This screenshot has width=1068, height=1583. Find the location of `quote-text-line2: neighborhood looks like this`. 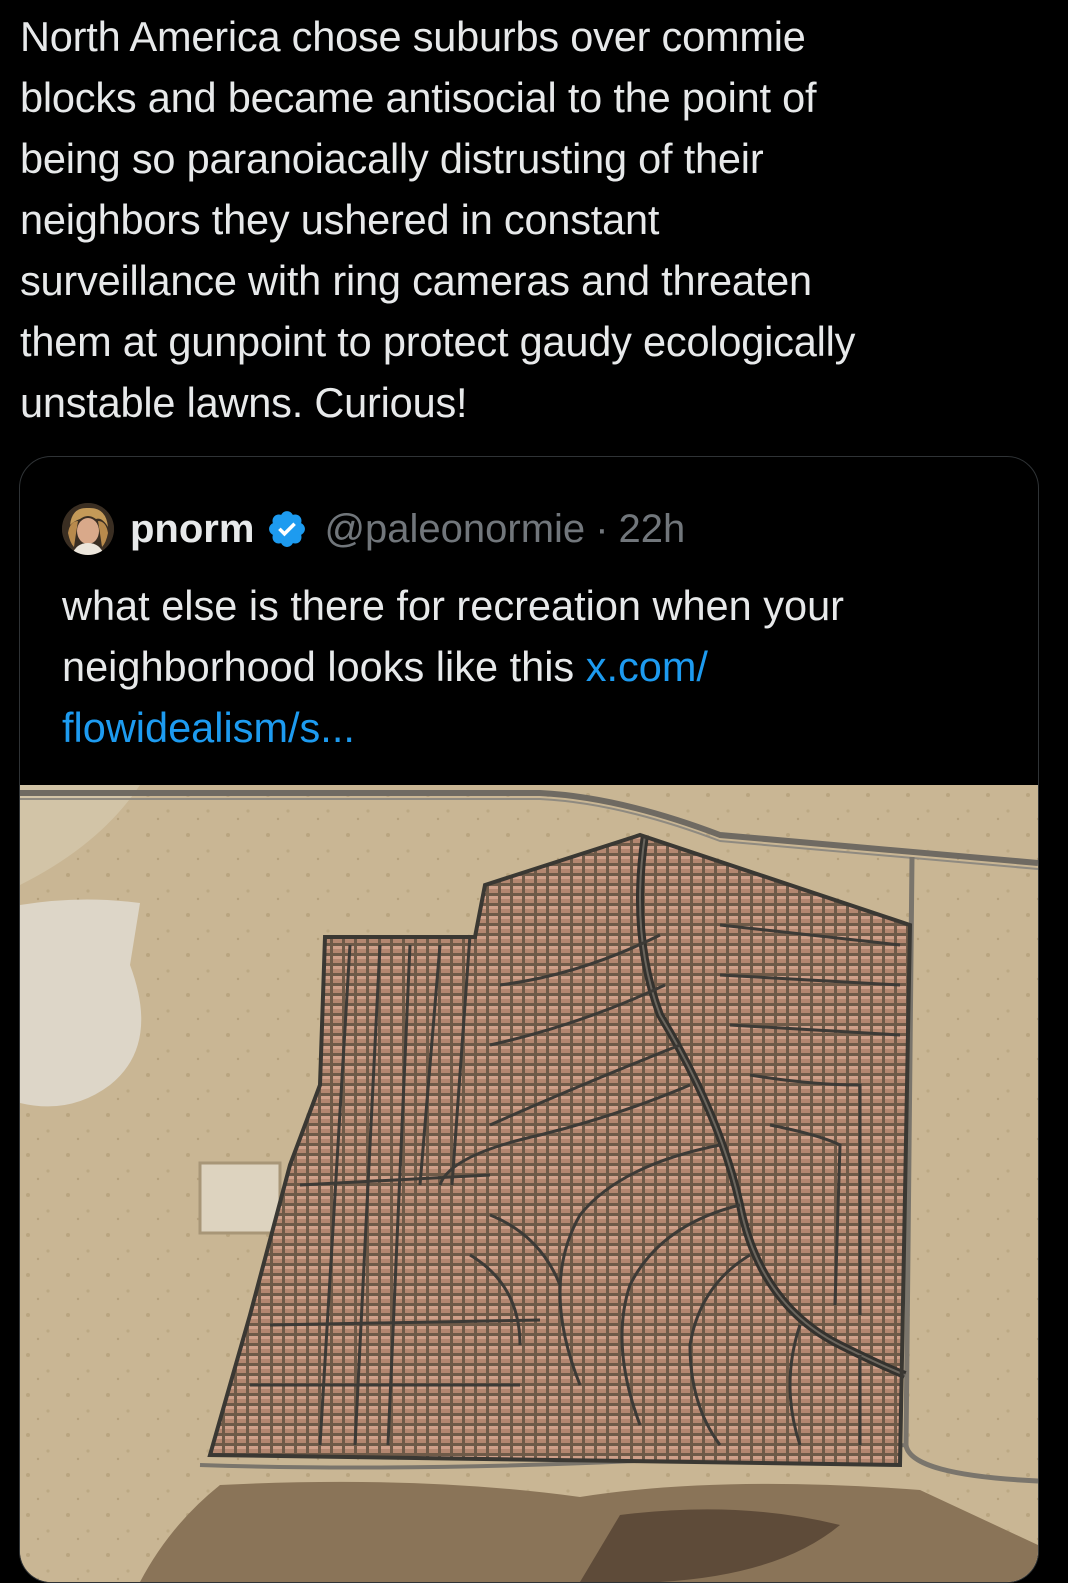

quote-text-line2: neighborhood looks like this is located at coordinates (324, 666).